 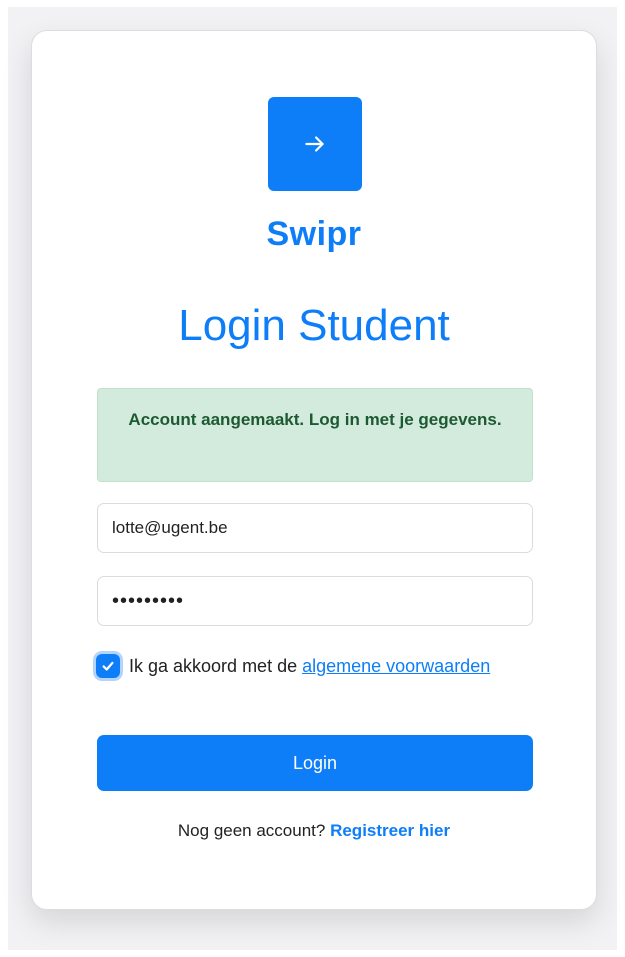 I want to click on brand-name: Swipr, so click(x=314, y=234).